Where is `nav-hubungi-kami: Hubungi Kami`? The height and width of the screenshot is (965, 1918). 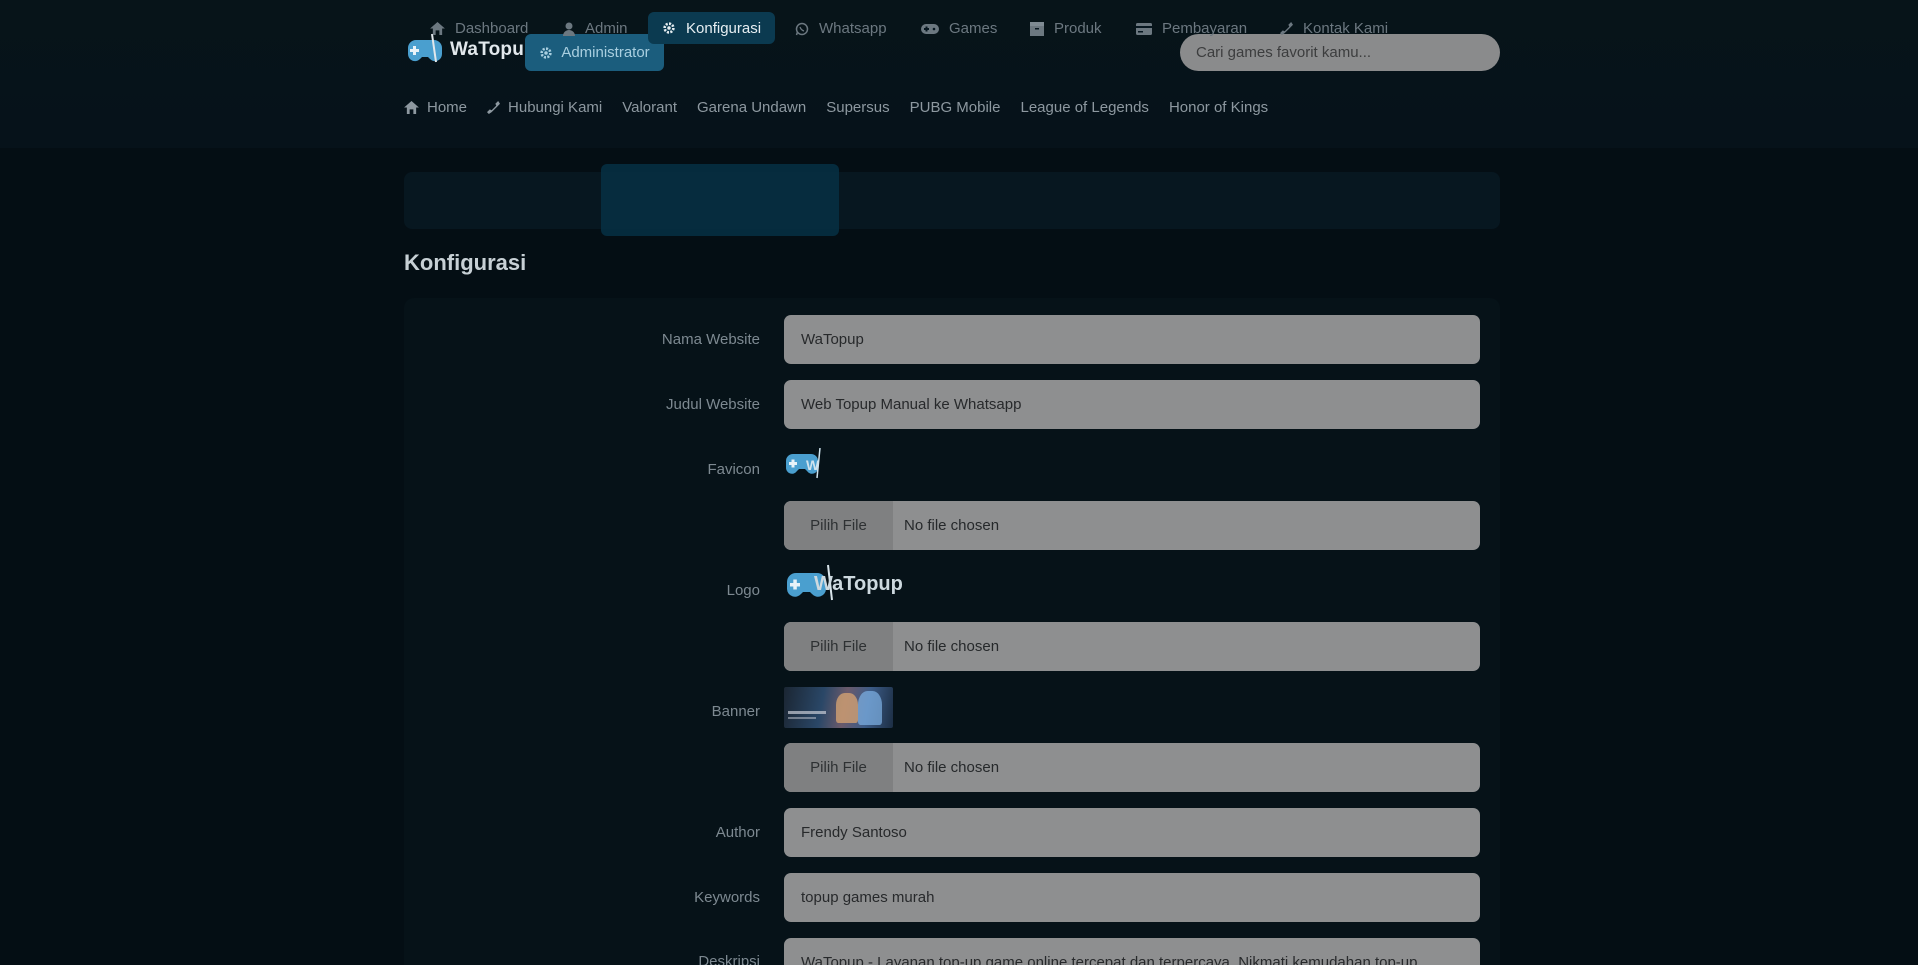
nav-hubungi-kami: Hubungi Kami is located at coordinates (544, 107).